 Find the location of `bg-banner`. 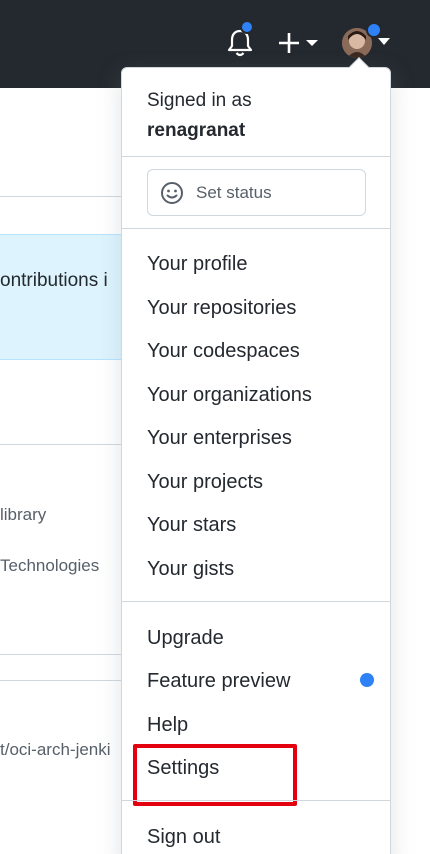

bg-banner is located at coordinates (70, 297).